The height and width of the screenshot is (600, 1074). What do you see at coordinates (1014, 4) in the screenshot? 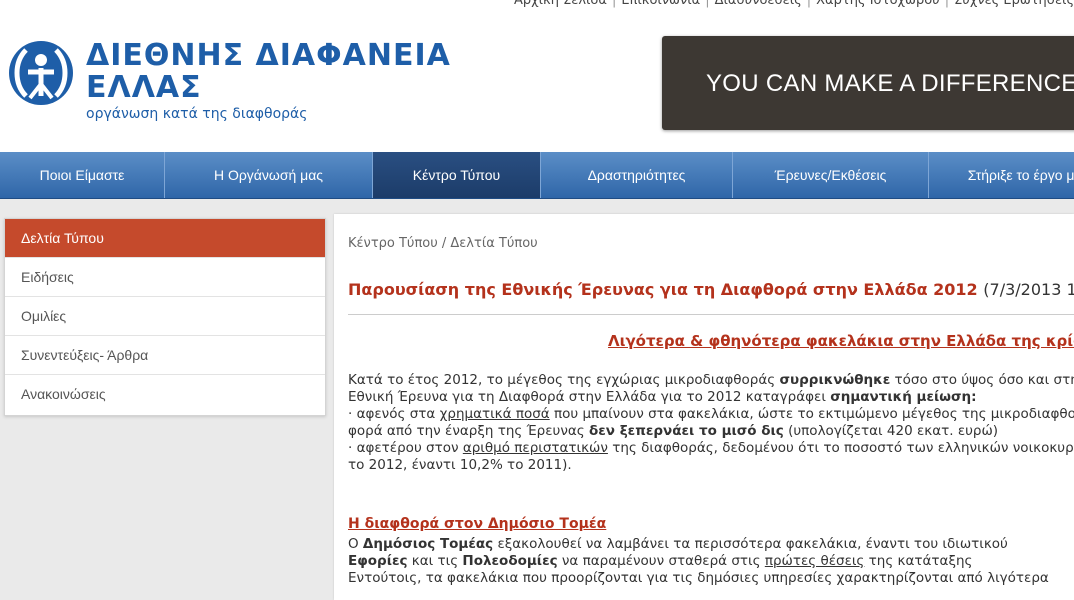
I see `top-link-faq: Συχνές Ερωτήσεις` at bounding box center [1014, 4].